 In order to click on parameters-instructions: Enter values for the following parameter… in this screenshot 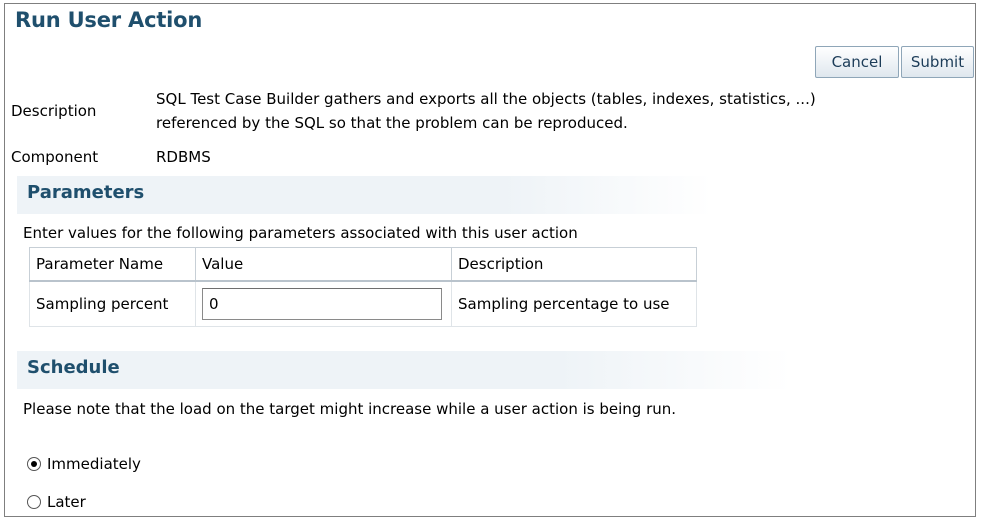, I will do `click(300, 233)`.